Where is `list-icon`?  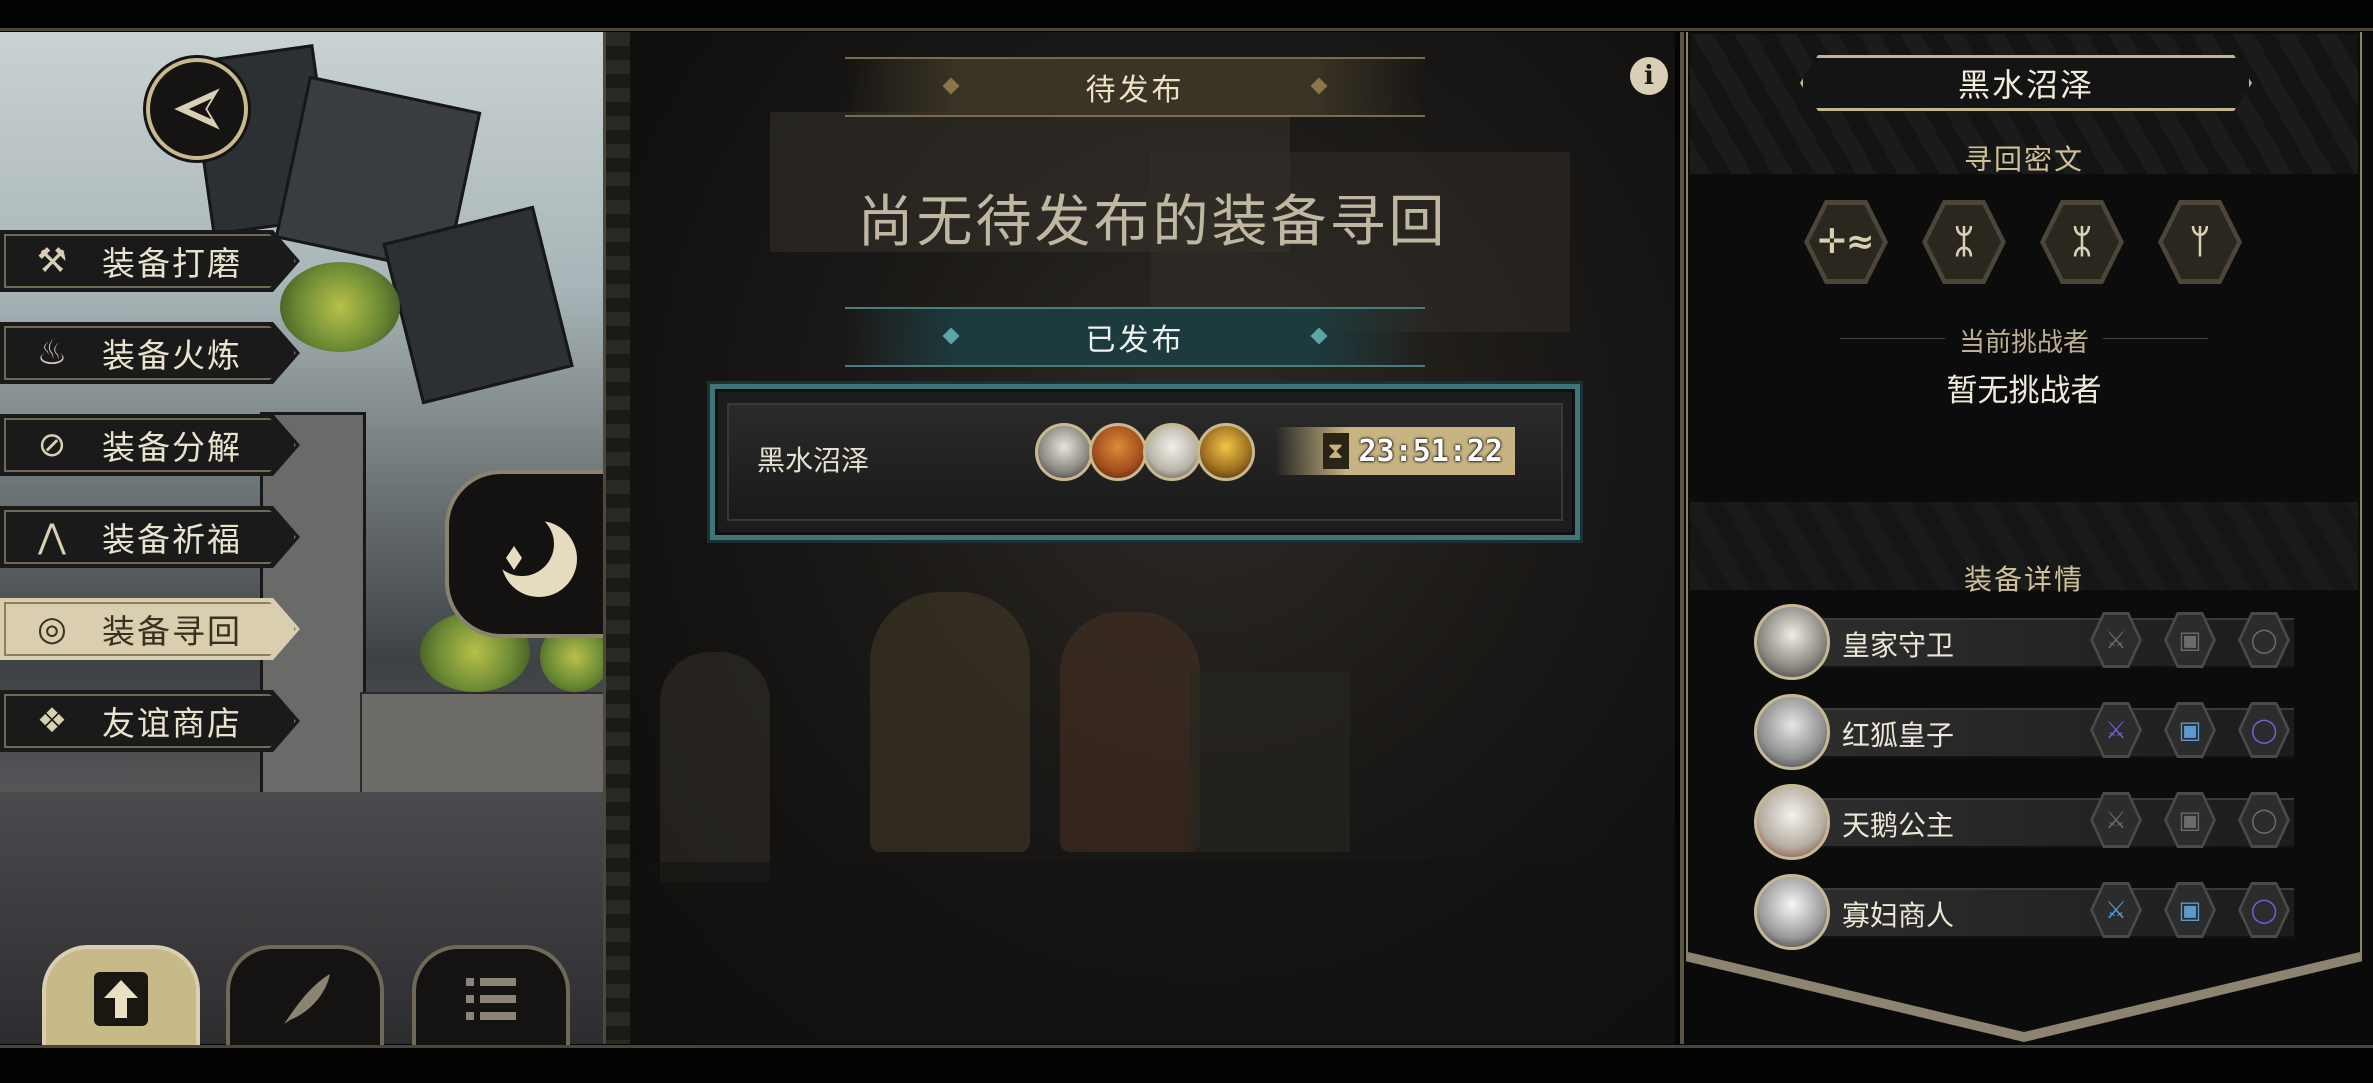
list-icon is located at coordinates (491, 999).